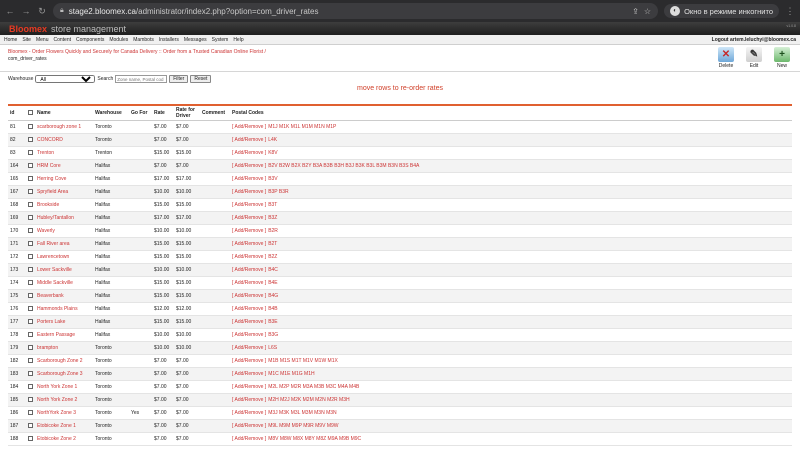  What do you see at coordinates (64, 205) in the screenshot?
I see `row-name-link: Brookside` at bounding box center [64, 205].